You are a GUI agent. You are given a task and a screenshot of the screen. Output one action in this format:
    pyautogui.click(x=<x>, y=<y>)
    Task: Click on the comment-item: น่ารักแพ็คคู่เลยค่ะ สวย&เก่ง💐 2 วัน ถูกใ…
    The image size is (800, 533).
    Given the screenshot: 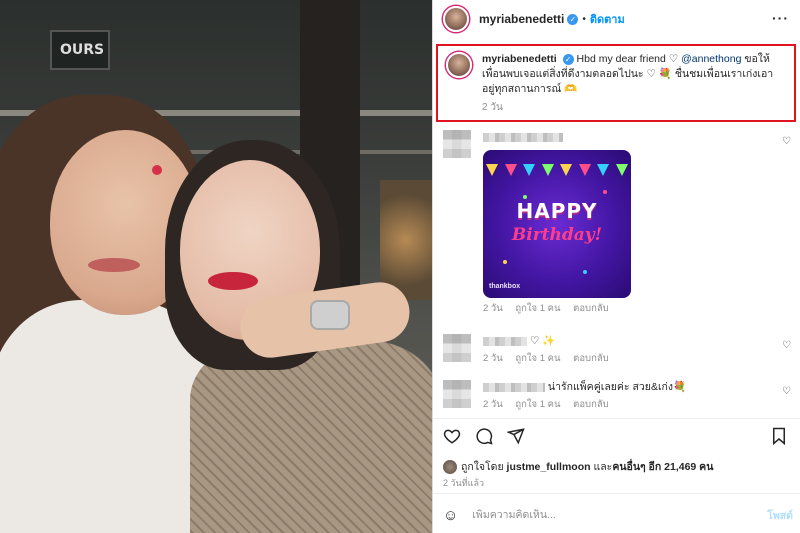 What is the action you would take?
    pyautogui.click(x=616, y=396)
    